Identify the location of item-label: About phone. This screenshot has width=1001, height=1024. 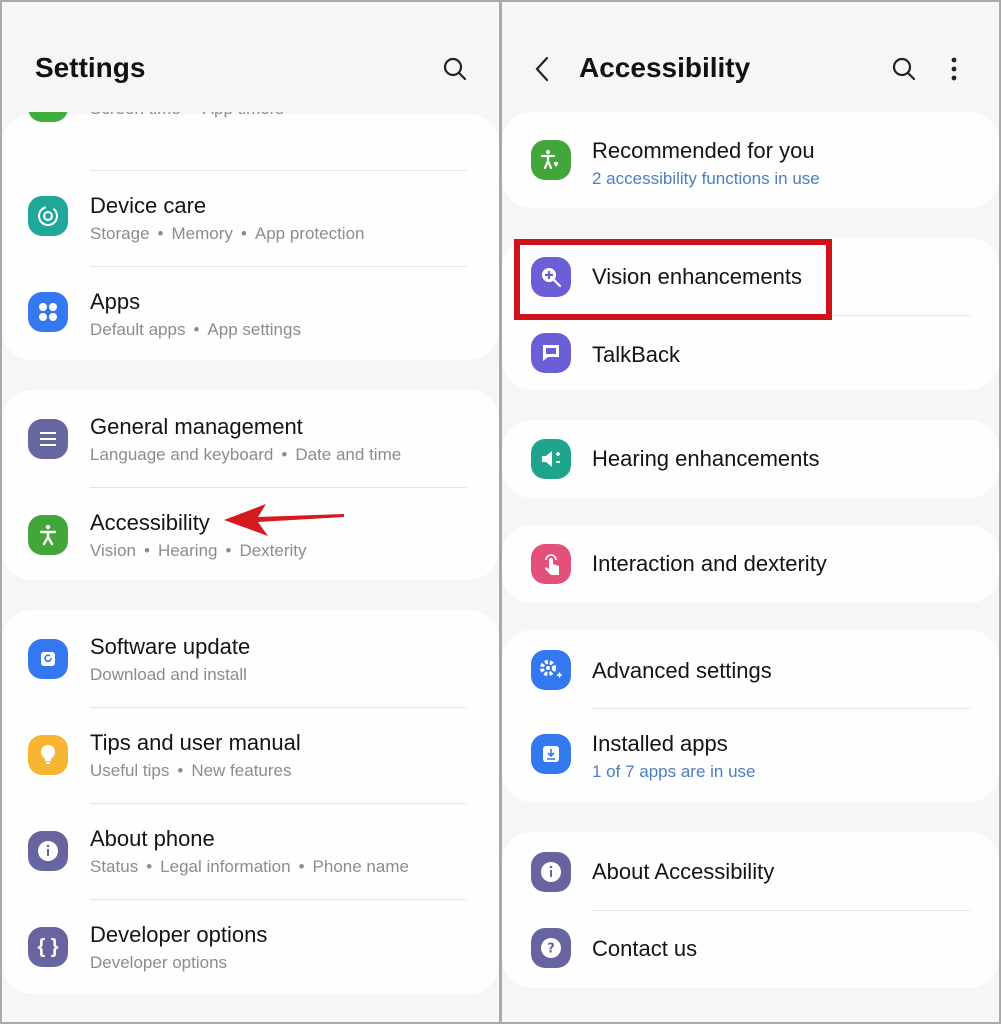
(152, 838).